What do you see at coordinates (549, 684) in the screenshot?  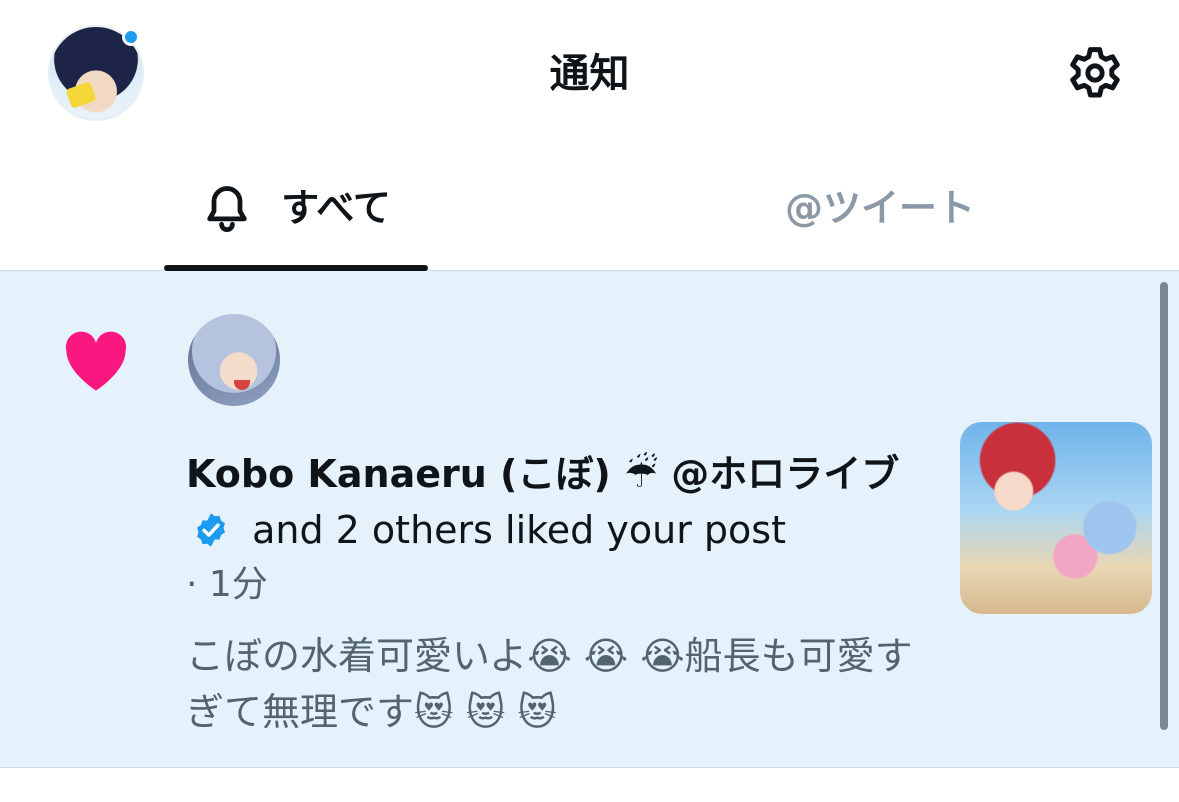 I see `post-text: こぼの水着可愛いよ😭 😭 😭船長も可愛すぎて無理です😻 😻 😻` at bounding box center [549, 684].